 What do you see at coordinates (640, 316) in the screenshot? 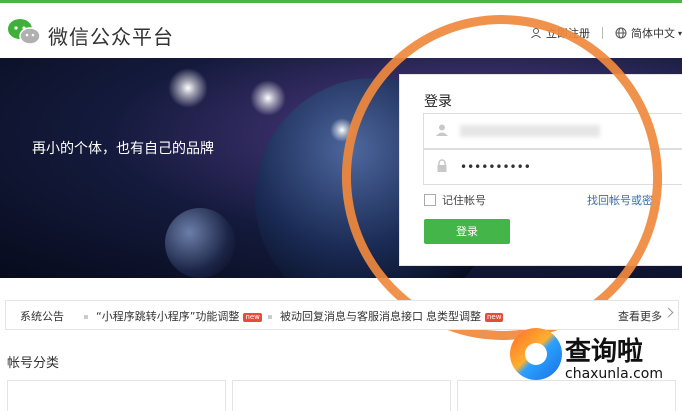
I see `view-more-link: 查看更多` at bounding box center [640, 316].